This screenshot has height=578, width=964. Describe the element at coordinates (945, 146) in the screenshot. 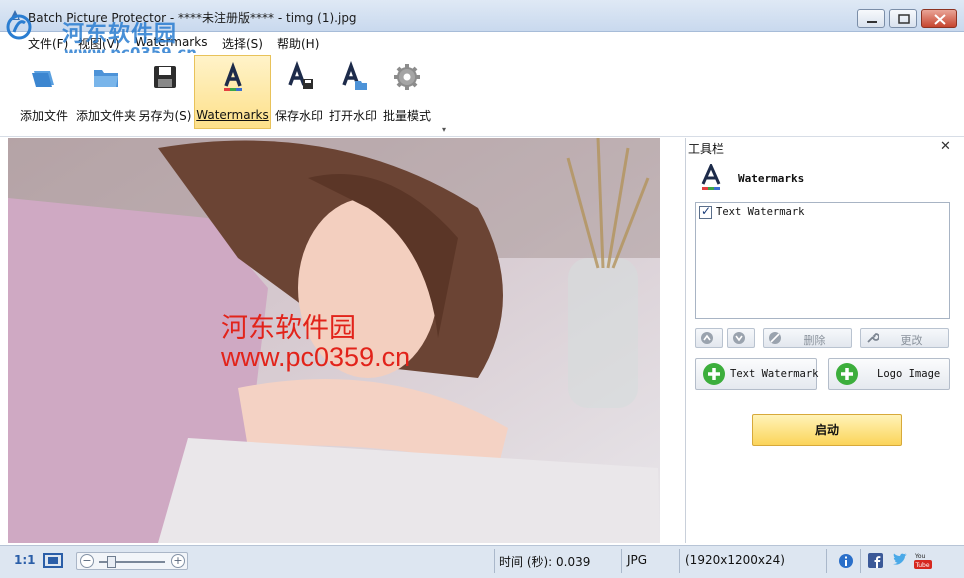

I see `panel-close-icon: ✕` at that location.